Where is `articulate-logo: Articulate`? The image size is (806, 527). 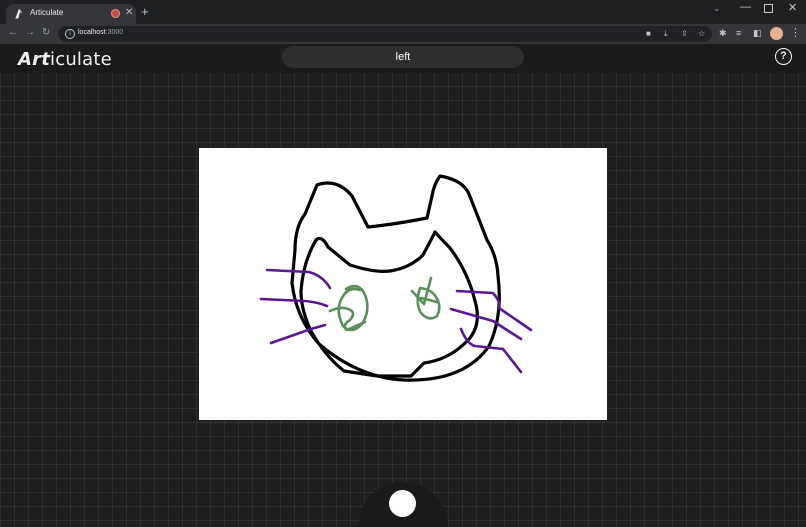
articulate-logo: Articulate is located at coordinates (65, 59).